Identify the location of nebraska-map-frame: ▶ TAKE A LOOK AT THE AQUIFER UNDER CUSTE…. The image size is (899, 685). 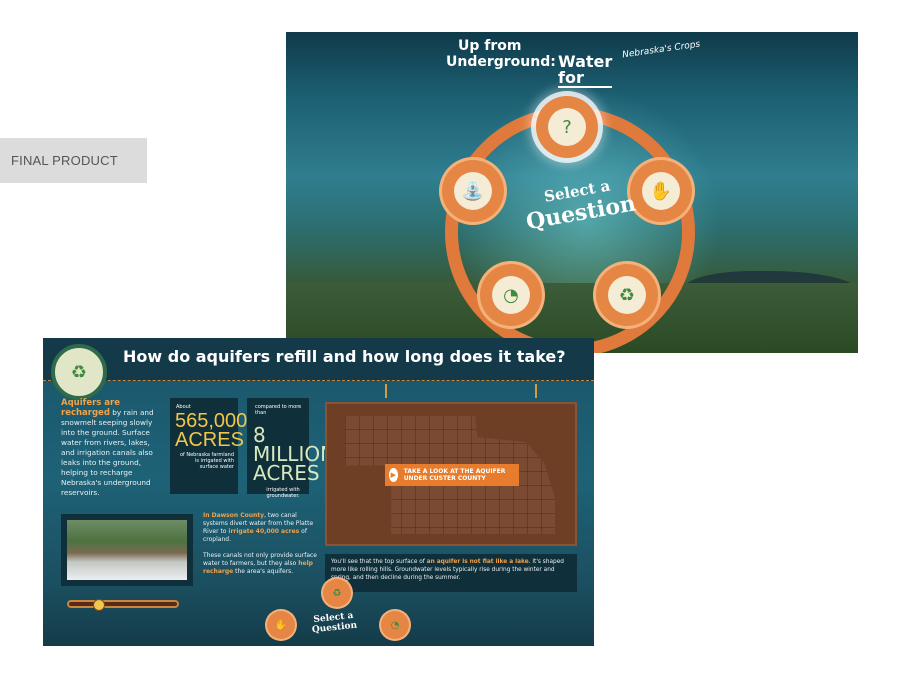
(451, 474).